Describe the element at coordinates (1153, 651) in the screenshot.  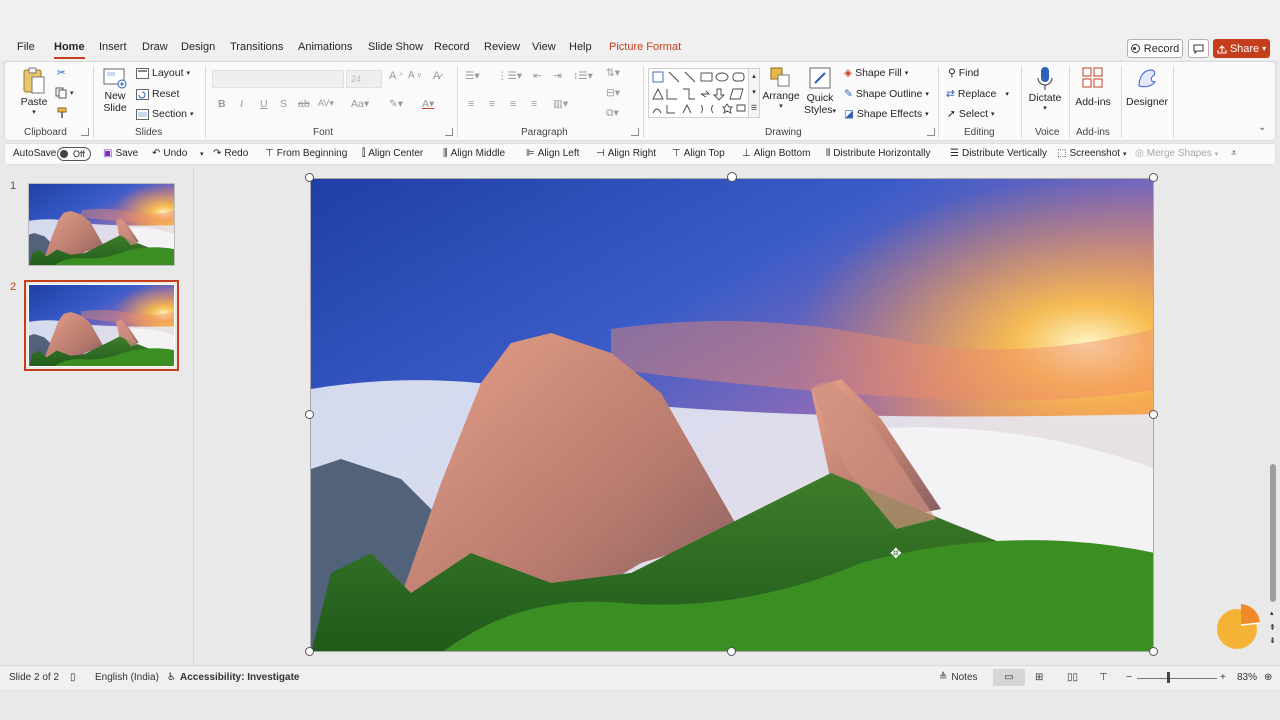
I see `resize-handle-bottom-right` at that location.